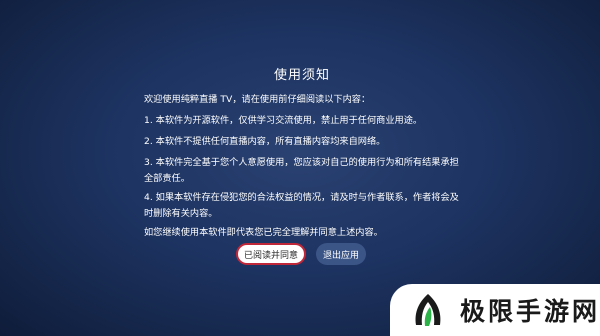 This screenshot has width=600, height=336. Describe the element at coordinates (265, 141) in the screenshot. I see `notice-item-2: 2. 本软件不提供任何直播内容，所有直播内容均来自网络。` at that location.